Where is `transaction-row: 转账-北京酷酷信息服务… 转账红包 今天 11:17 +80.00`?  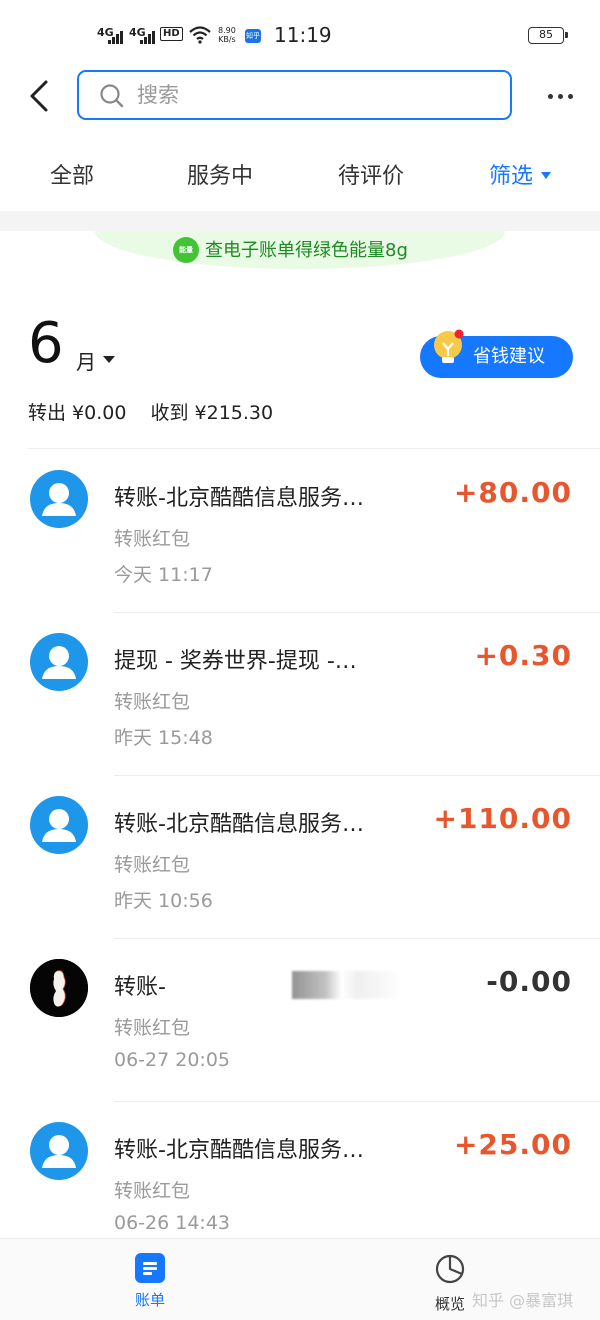 transaction-row: 转账-北京酷酷信息服务… 转账红包 今天 11:17 +80.00 is located at coordinates (300, 531).